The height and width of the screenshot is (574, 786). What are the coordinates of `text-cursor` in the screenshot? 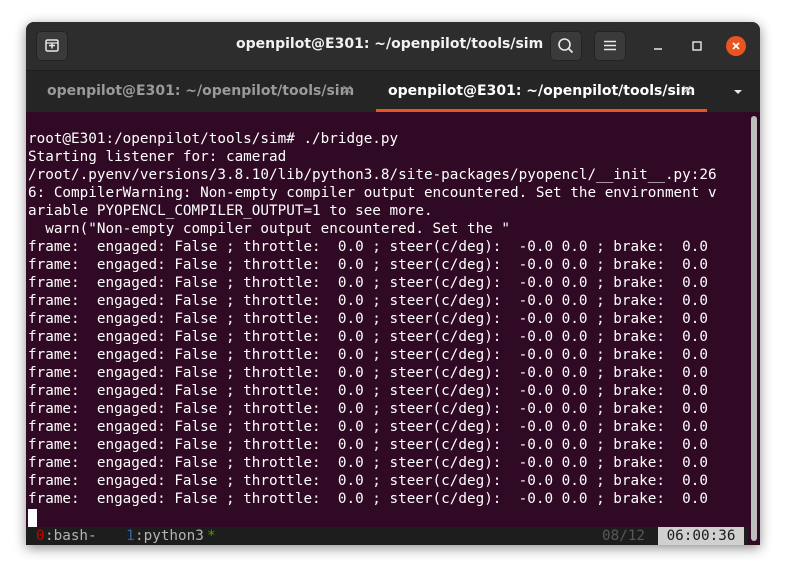 It's located at (32, 518).